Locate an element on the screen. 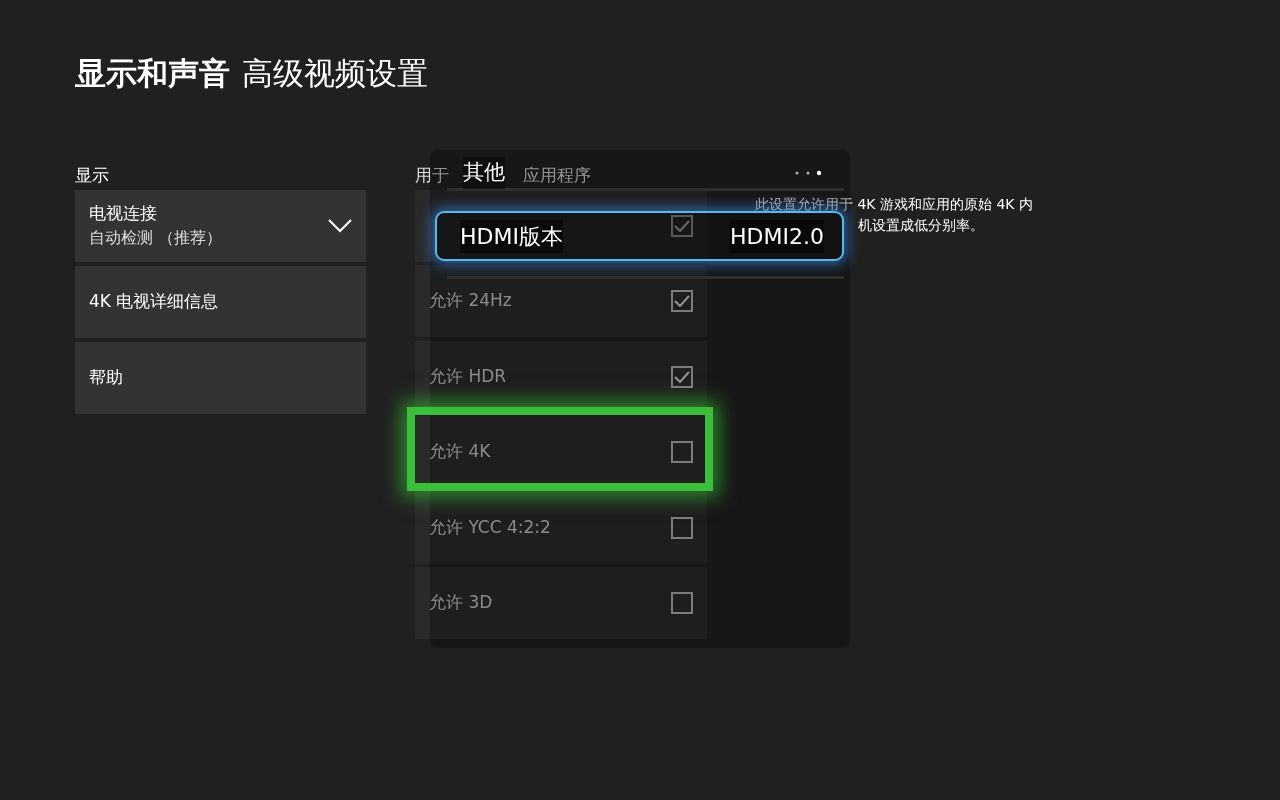 This screenshot has height=800, width=1280. setting-label: 允许 24Hz is located at coordinates (470, 301).